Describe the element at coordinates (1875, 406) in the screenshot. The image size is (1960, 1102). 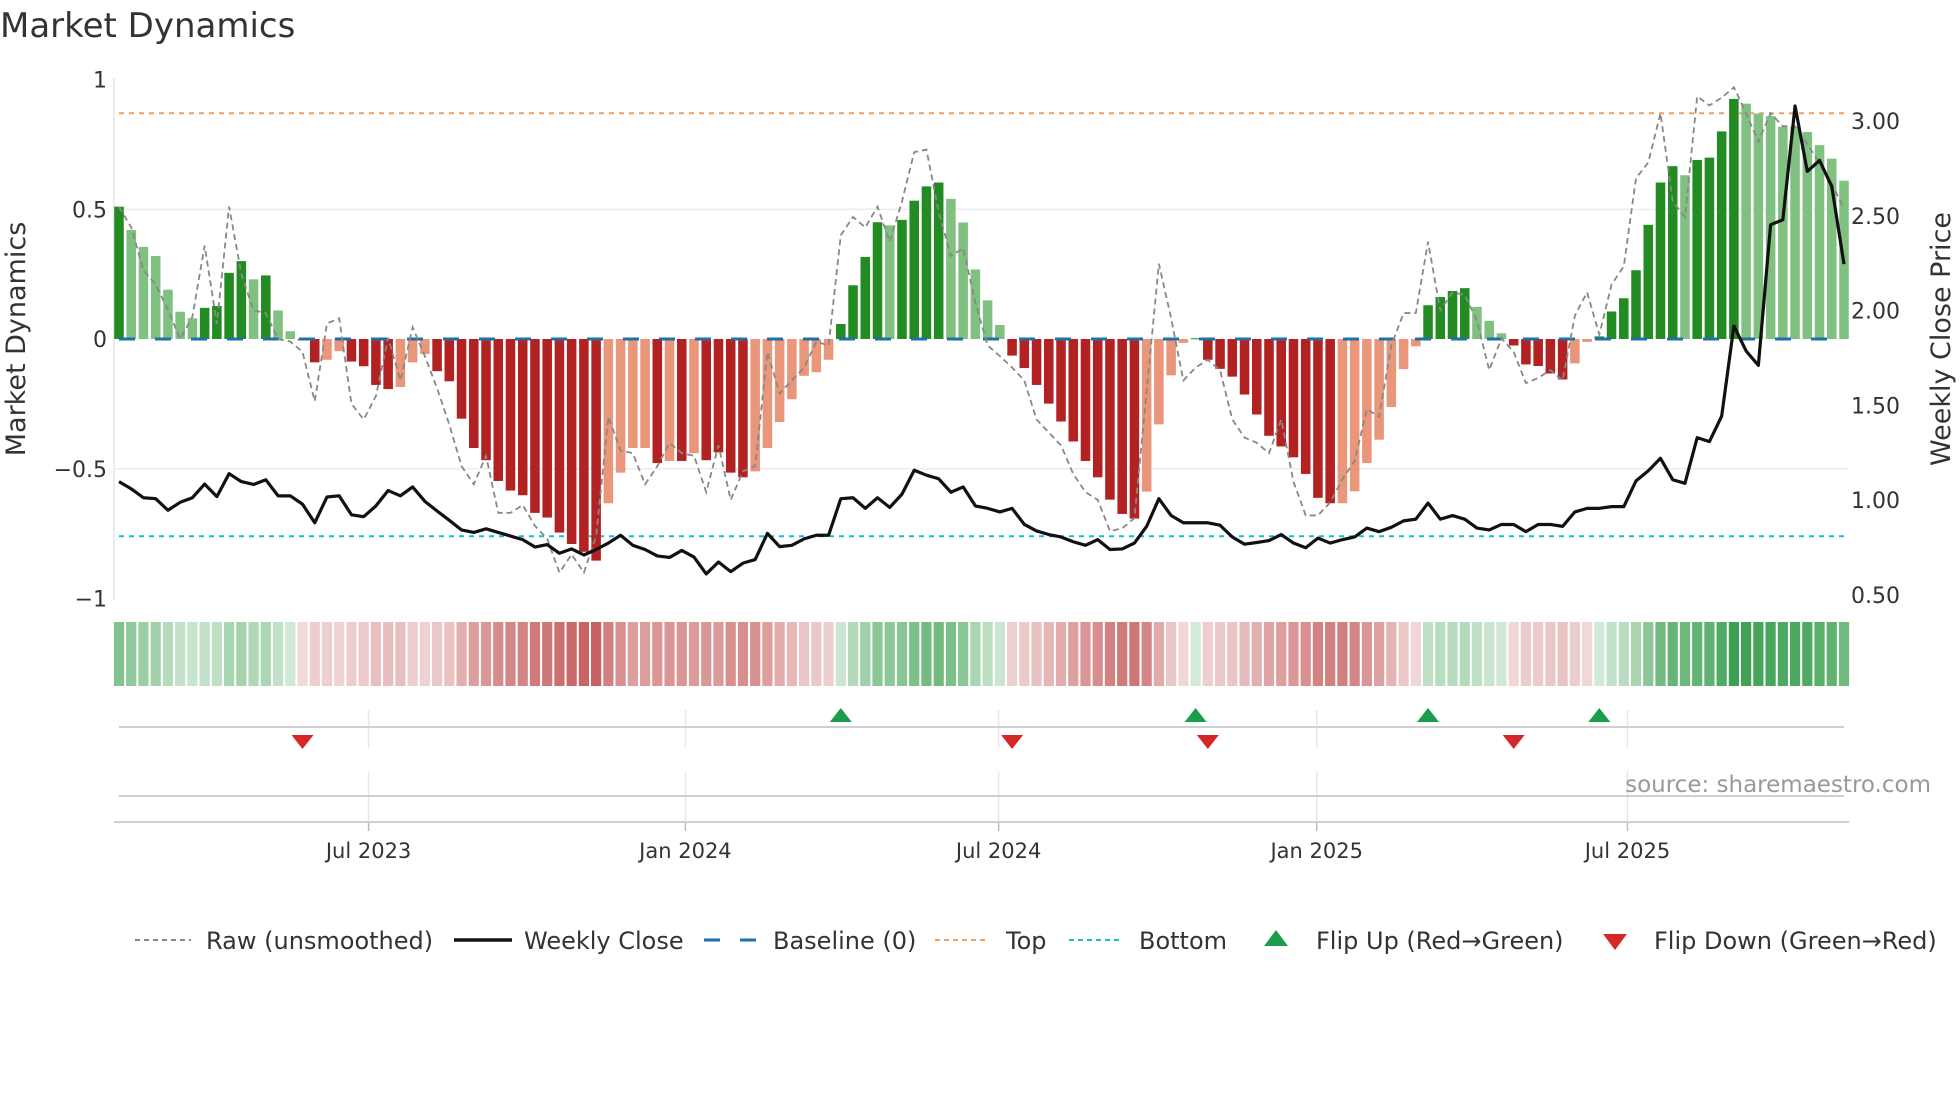
I see `right-tick-label: 1.50` at that location.